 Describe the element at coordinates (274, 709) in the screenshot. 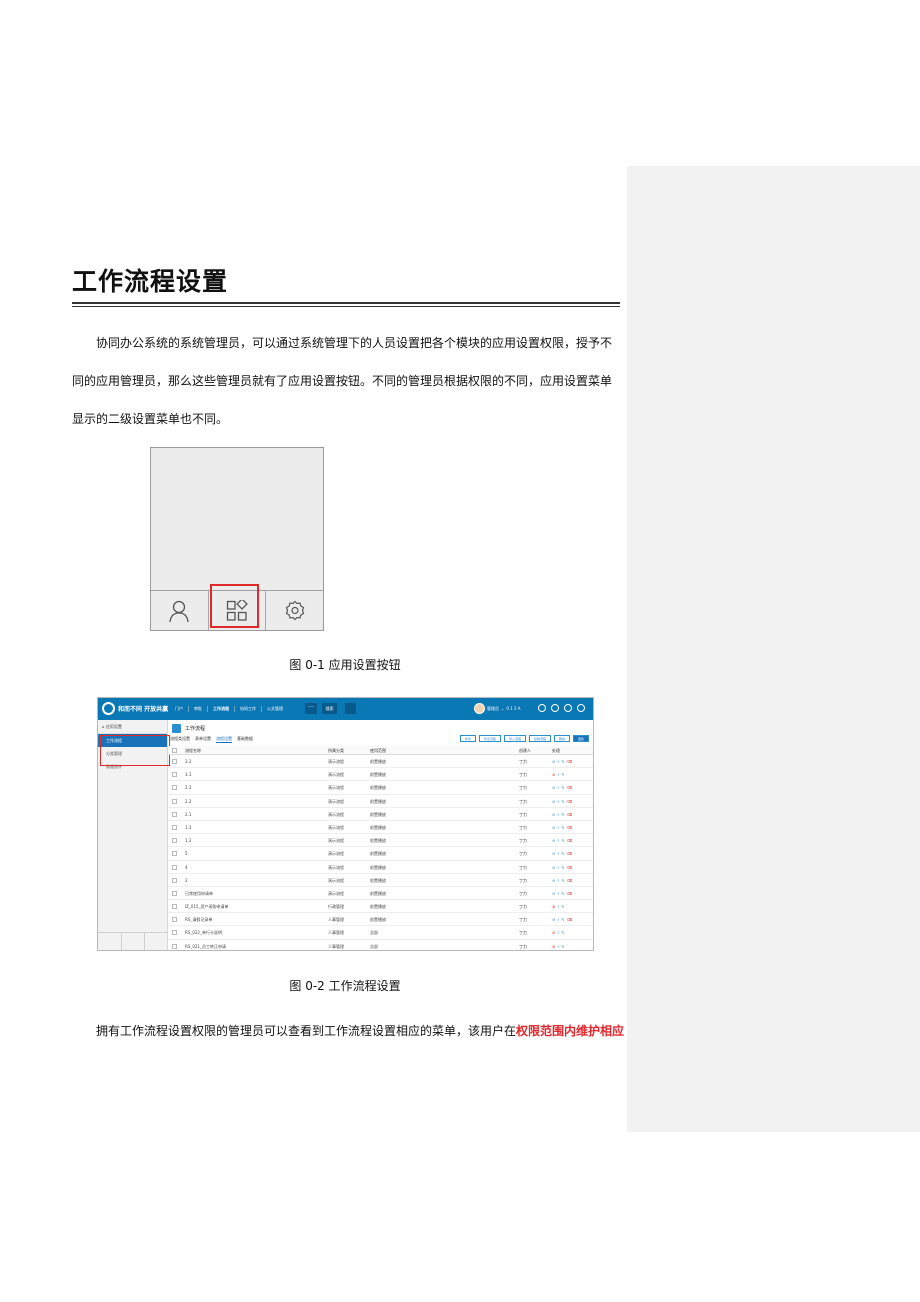

I see `nav-item: 公文管理` at that location.